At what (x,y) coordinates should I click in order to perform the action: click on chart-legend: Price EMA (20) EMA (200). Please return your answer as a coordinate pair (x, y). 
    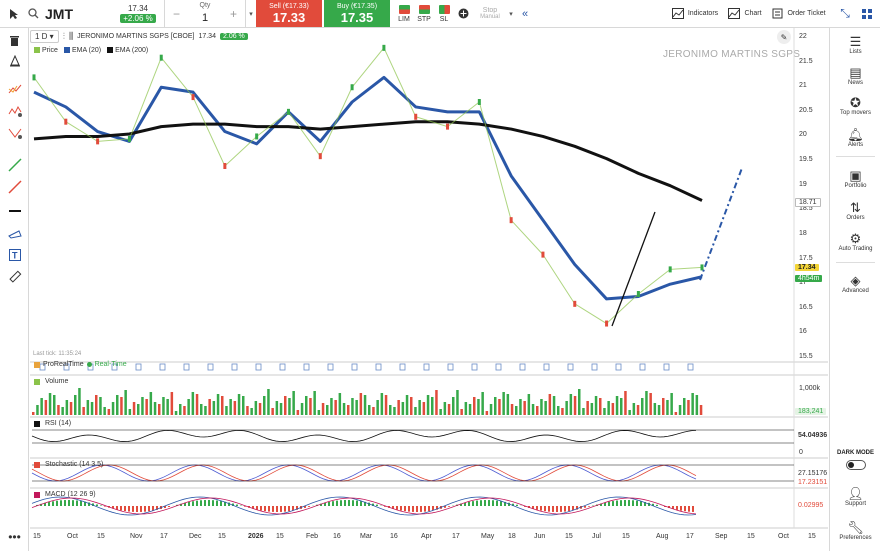
    Looking at the image, I should click on (91, 50).